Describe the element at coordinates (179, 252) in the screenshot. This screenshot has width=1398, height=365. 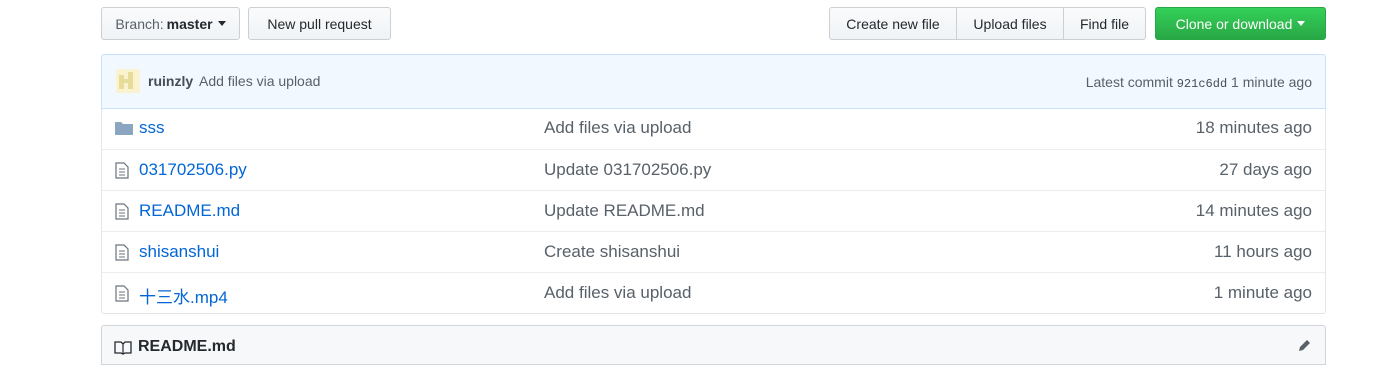
I see `file-name-link: shisanshui` at that location.